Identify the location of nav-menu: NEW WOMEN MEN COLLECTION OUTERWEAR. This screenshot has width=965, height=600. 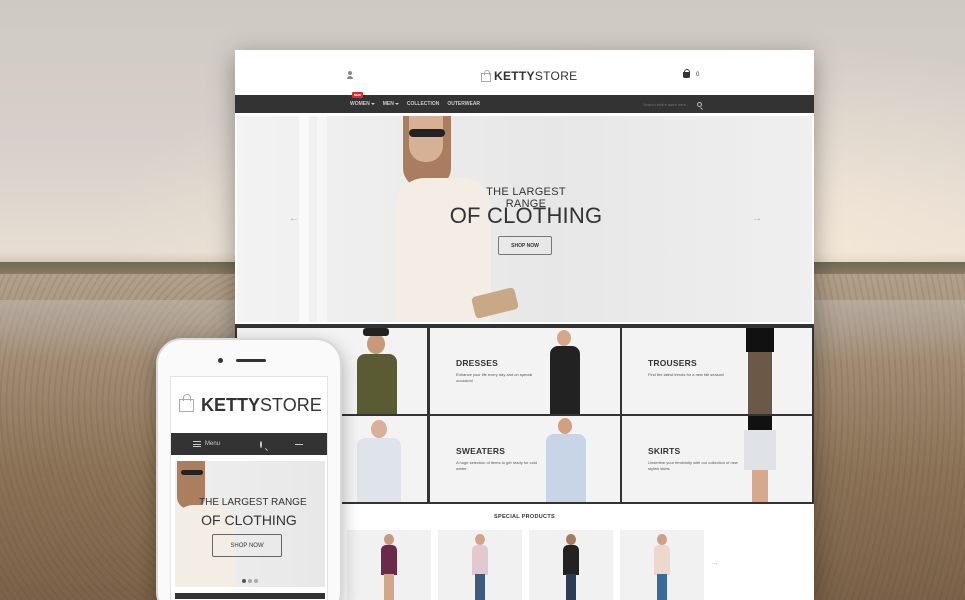
(415, 102).